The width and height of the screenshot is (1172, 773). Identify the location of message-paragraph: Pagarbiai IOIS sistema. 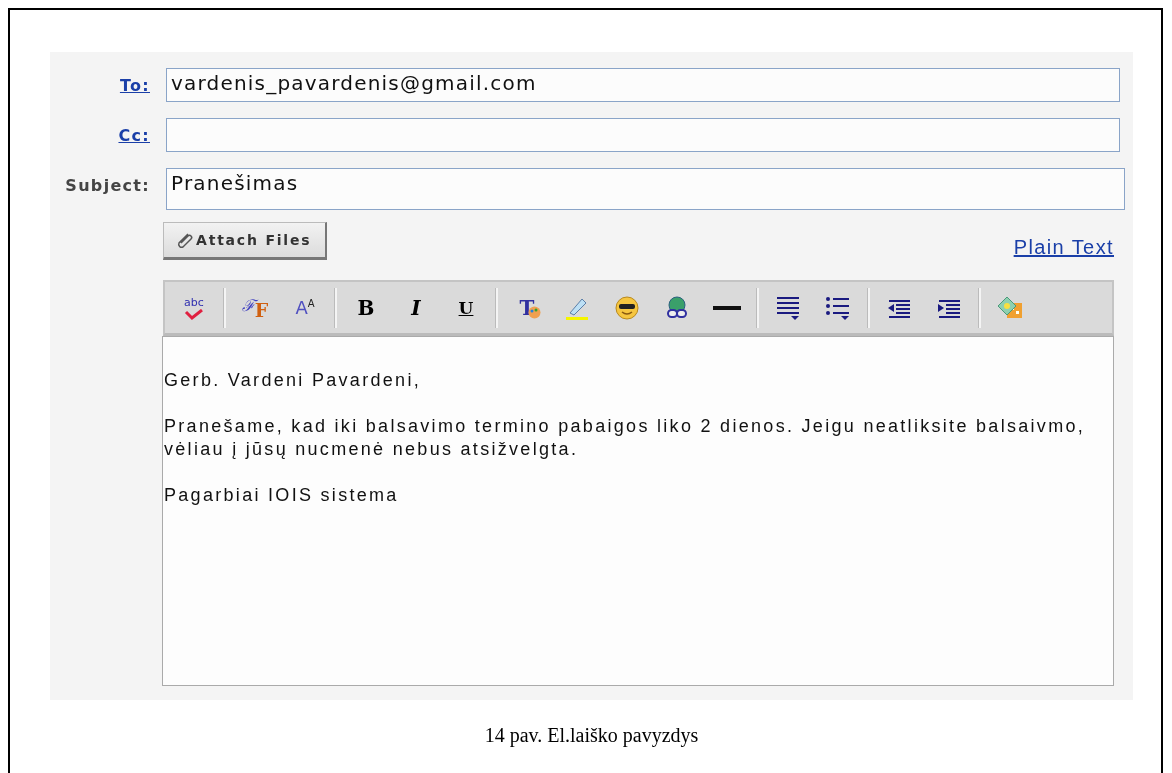
(282, 495).